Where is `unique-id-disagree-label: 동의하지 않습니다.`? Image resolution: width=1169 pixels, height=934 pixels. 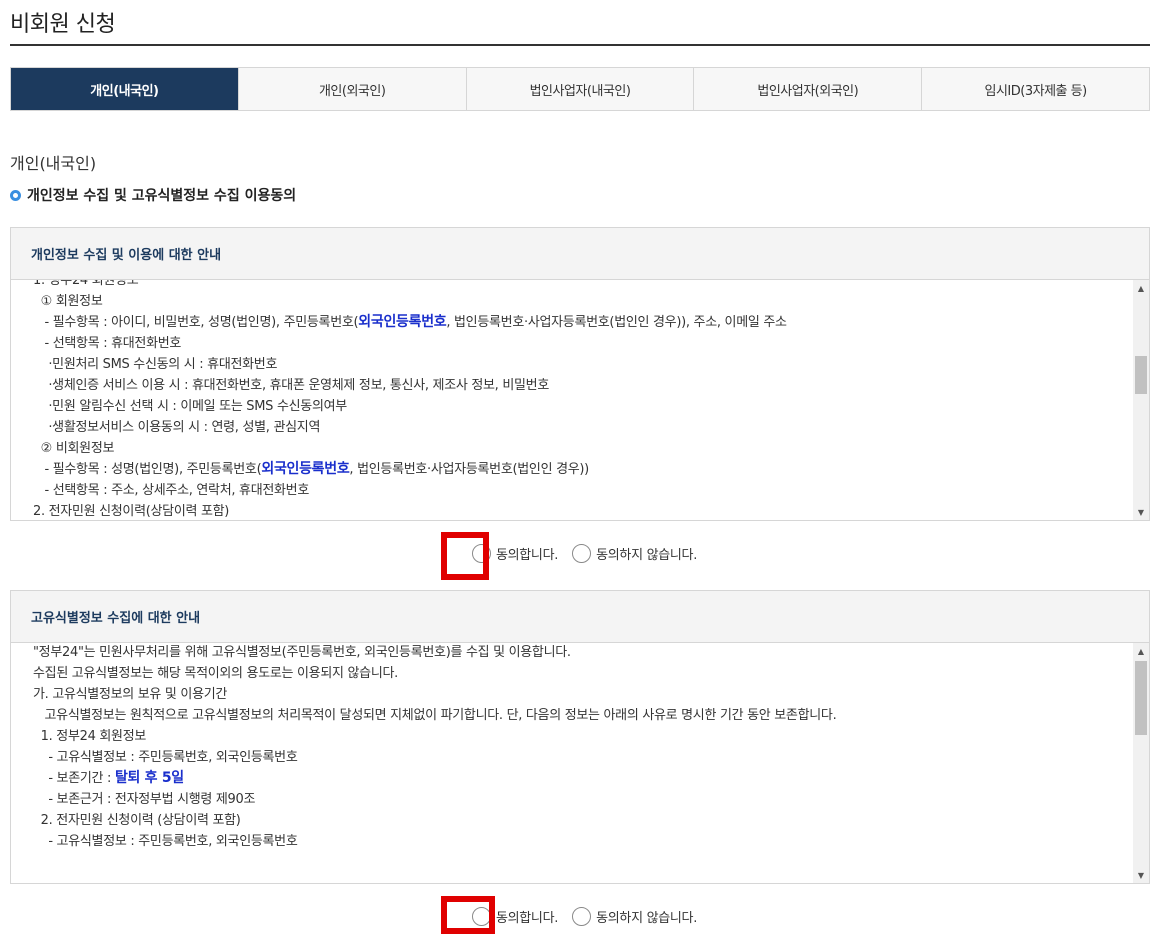
unique-id-disagree-label: 동의하지 않습니다. is located at coordinates (647, 918).